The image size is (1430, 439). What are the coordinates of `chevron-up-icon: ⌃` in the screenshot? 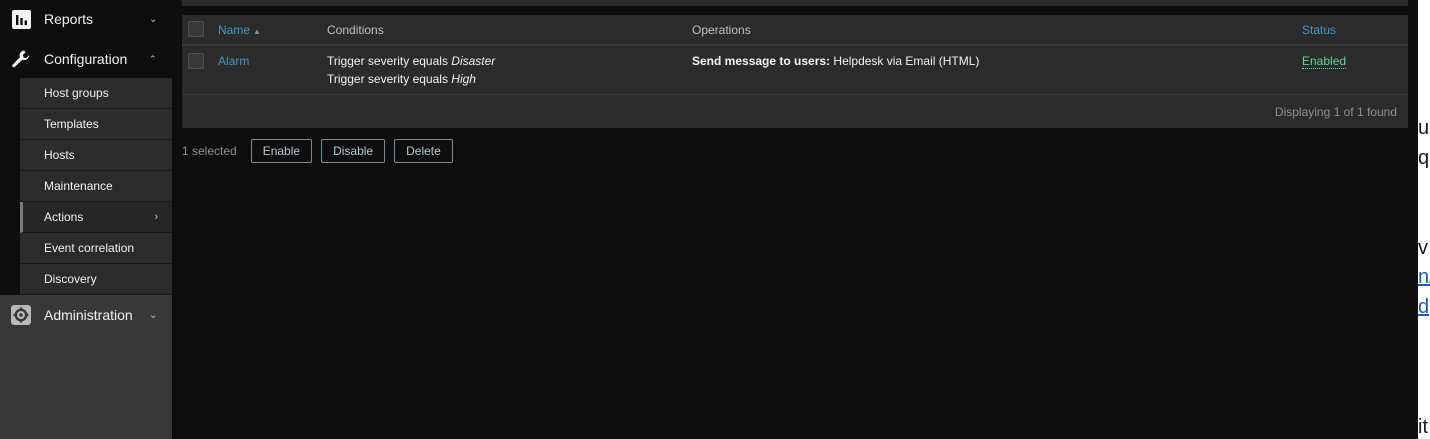 It's located at (153, 58).